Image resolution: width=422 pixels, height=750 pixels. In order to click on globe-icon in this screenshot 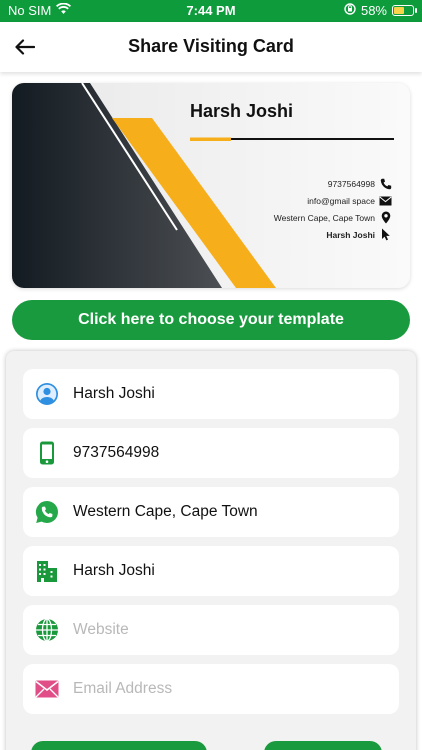, I will do `click(47, 630)`.